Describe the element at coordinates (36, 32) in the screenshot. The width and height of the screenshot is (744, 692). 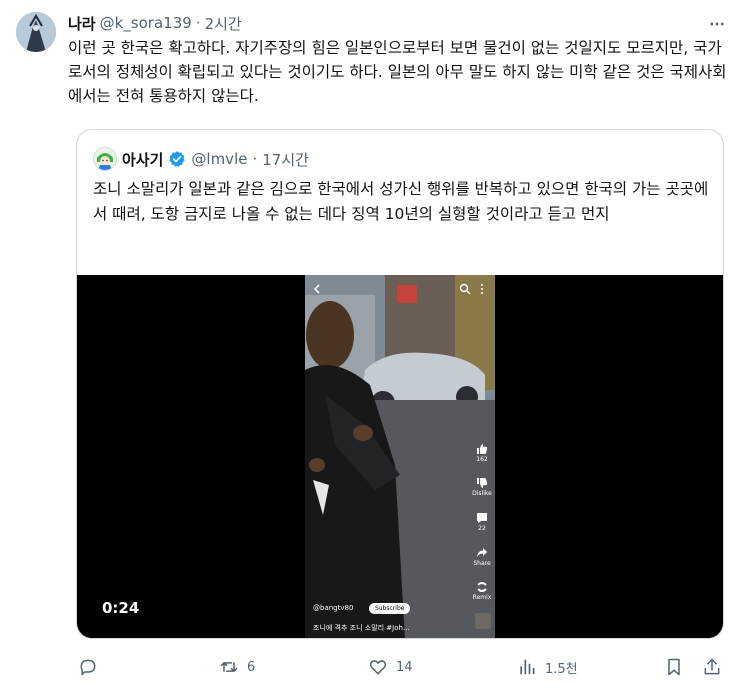
I see `author-avatar` at that location.